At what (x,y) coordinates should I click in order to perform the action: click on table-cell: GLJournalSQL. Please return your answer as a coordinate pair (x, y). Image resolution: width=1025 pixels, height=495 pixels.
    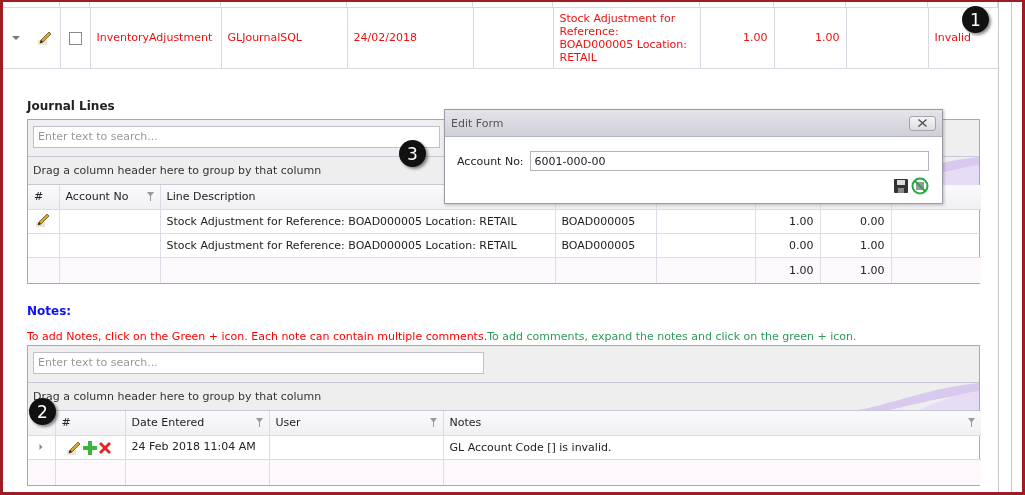
    Looking at the image, I should click on (264, 38).